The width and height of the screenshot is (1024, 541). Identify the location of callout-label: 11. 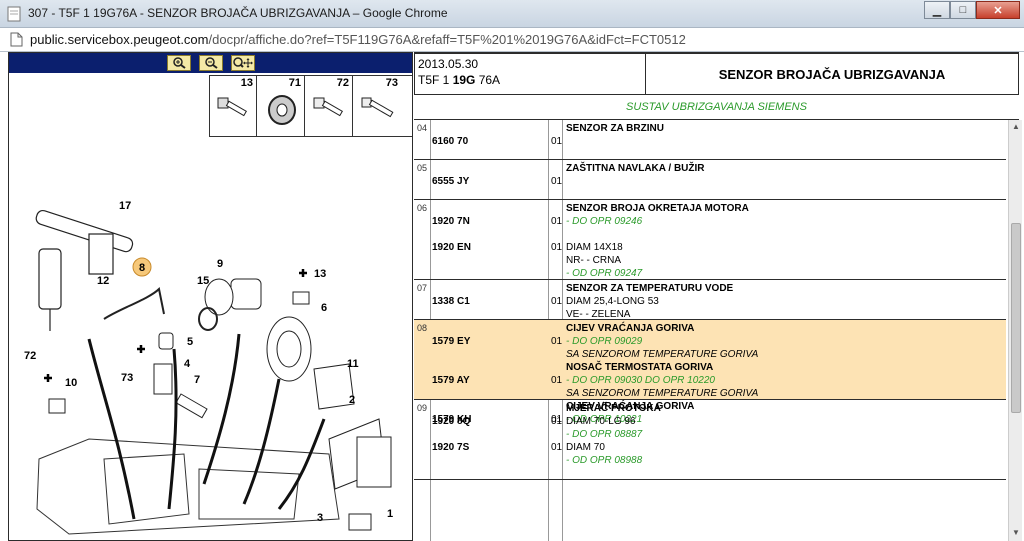
(353, 364).